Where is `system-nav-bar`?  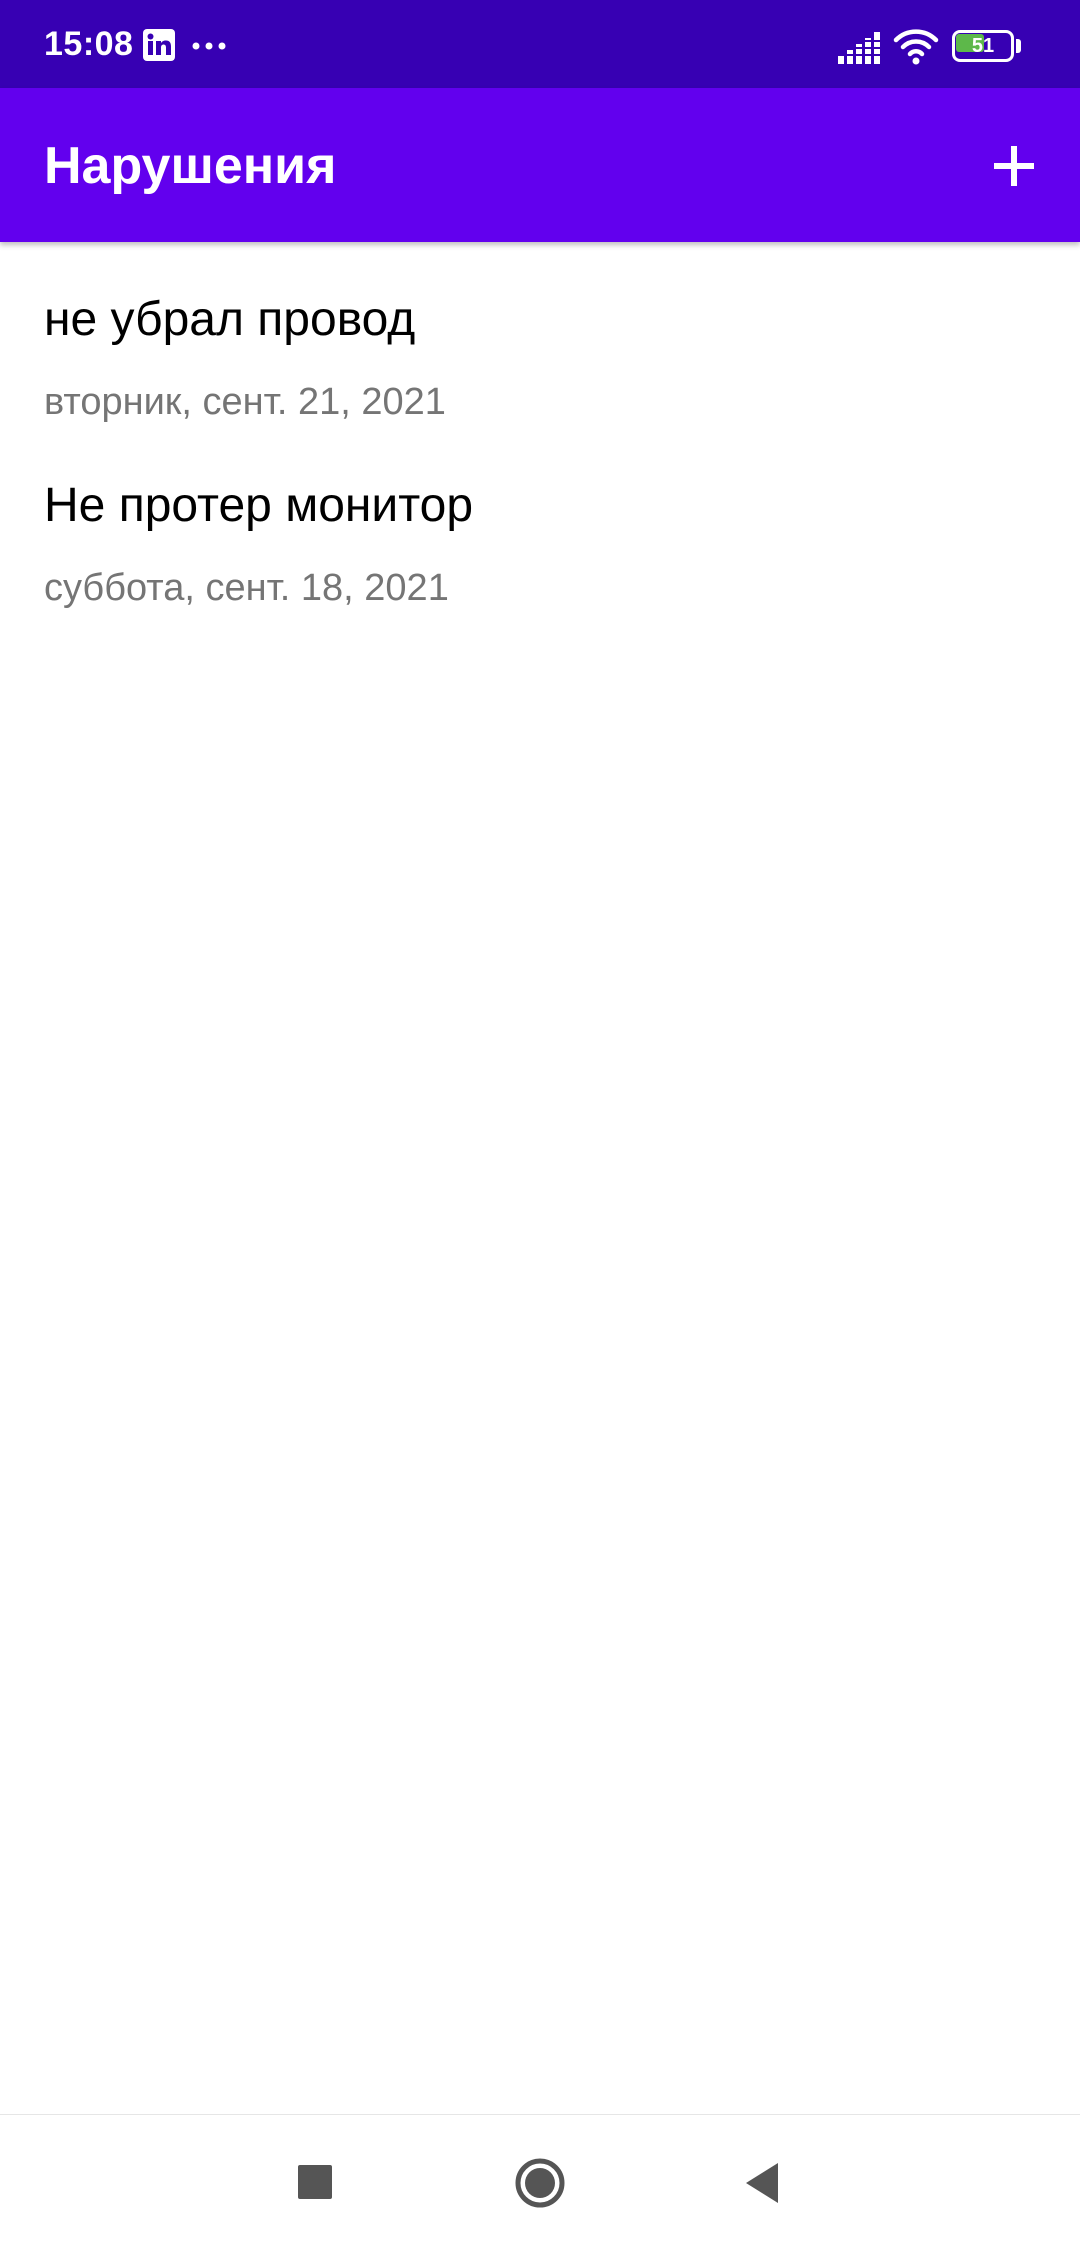 system-nav-bar is located at coordinates (540, 2180).